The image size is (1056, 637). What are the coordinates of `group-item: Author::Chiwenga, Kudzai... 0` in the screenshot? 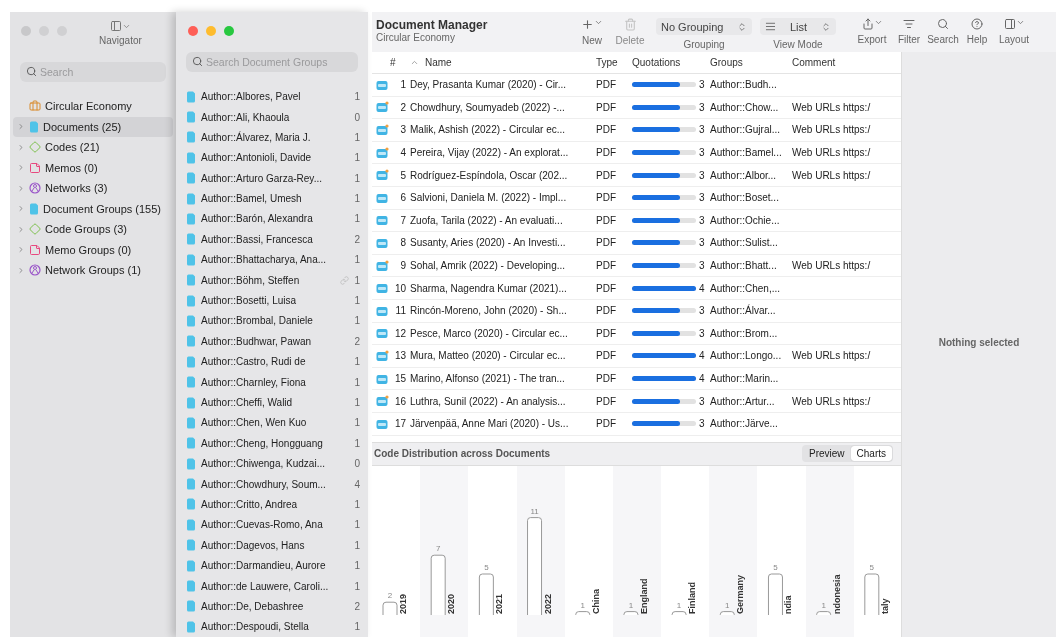 It's located at (272, 463).